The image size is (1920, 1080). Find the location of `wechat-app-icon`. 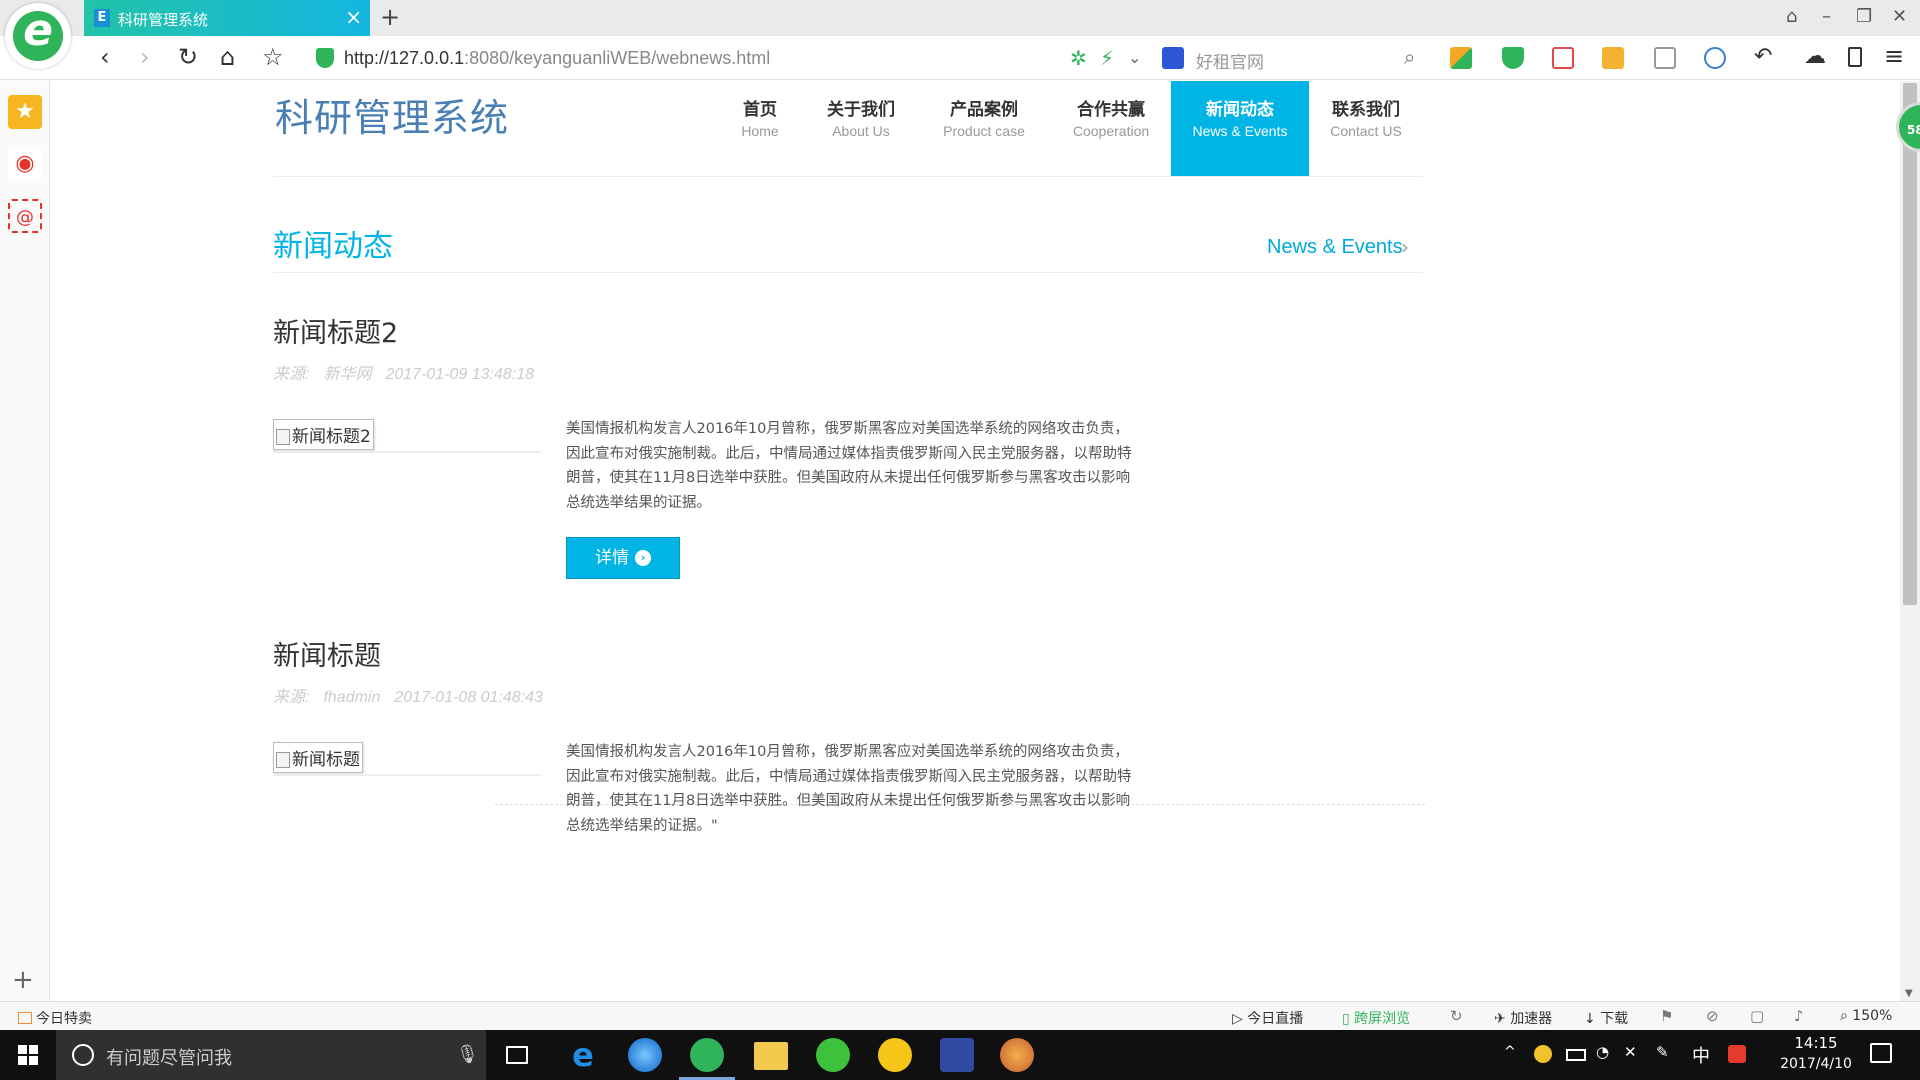

wechat-app-icon is located at coordinates (833, 1055).